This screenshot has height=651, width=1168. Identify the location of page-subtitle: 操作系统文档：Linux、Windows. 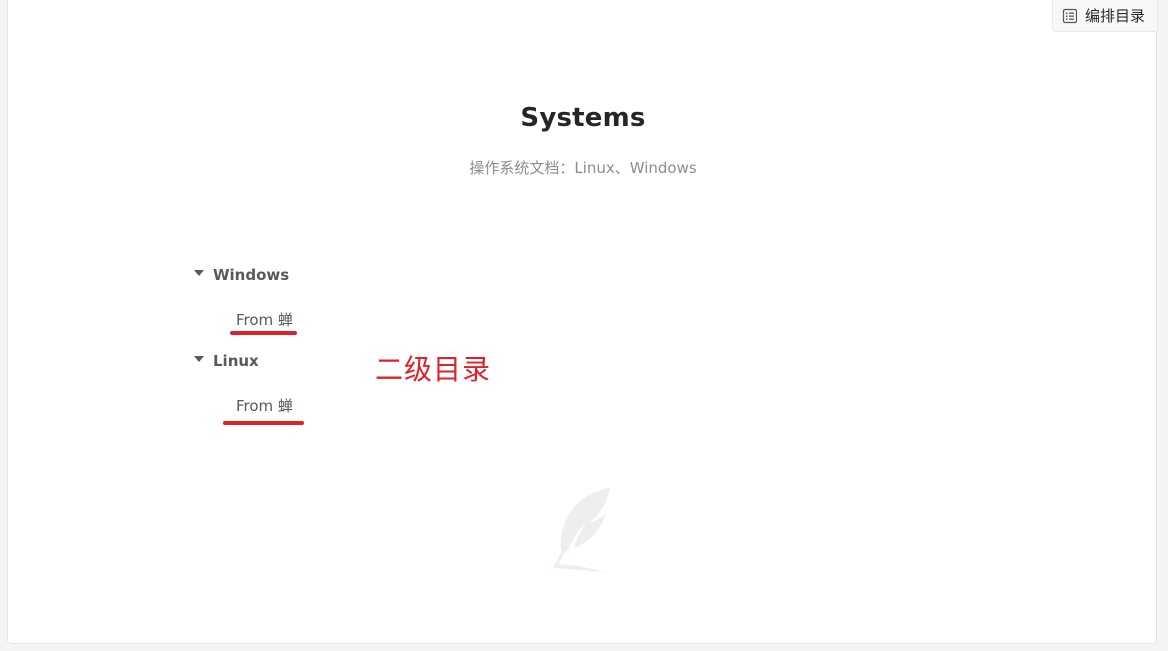
(583, 168).